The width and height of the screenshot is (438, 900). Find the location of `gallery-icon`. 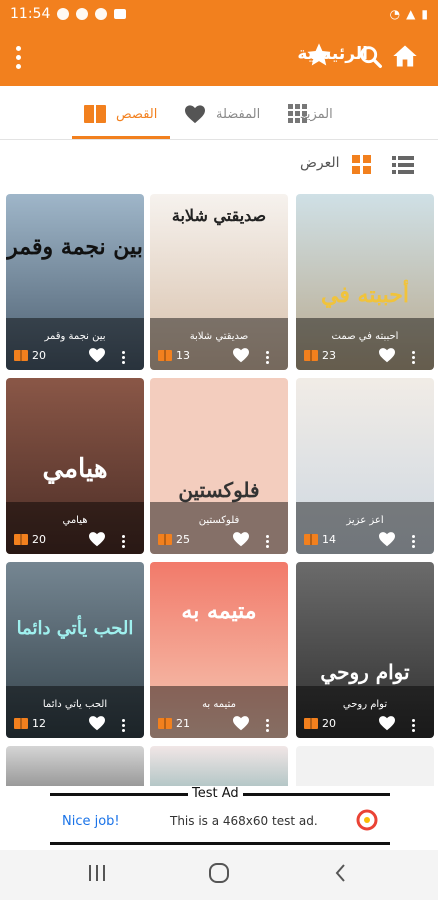

gallery-icon is located at coordinates (120, 14).